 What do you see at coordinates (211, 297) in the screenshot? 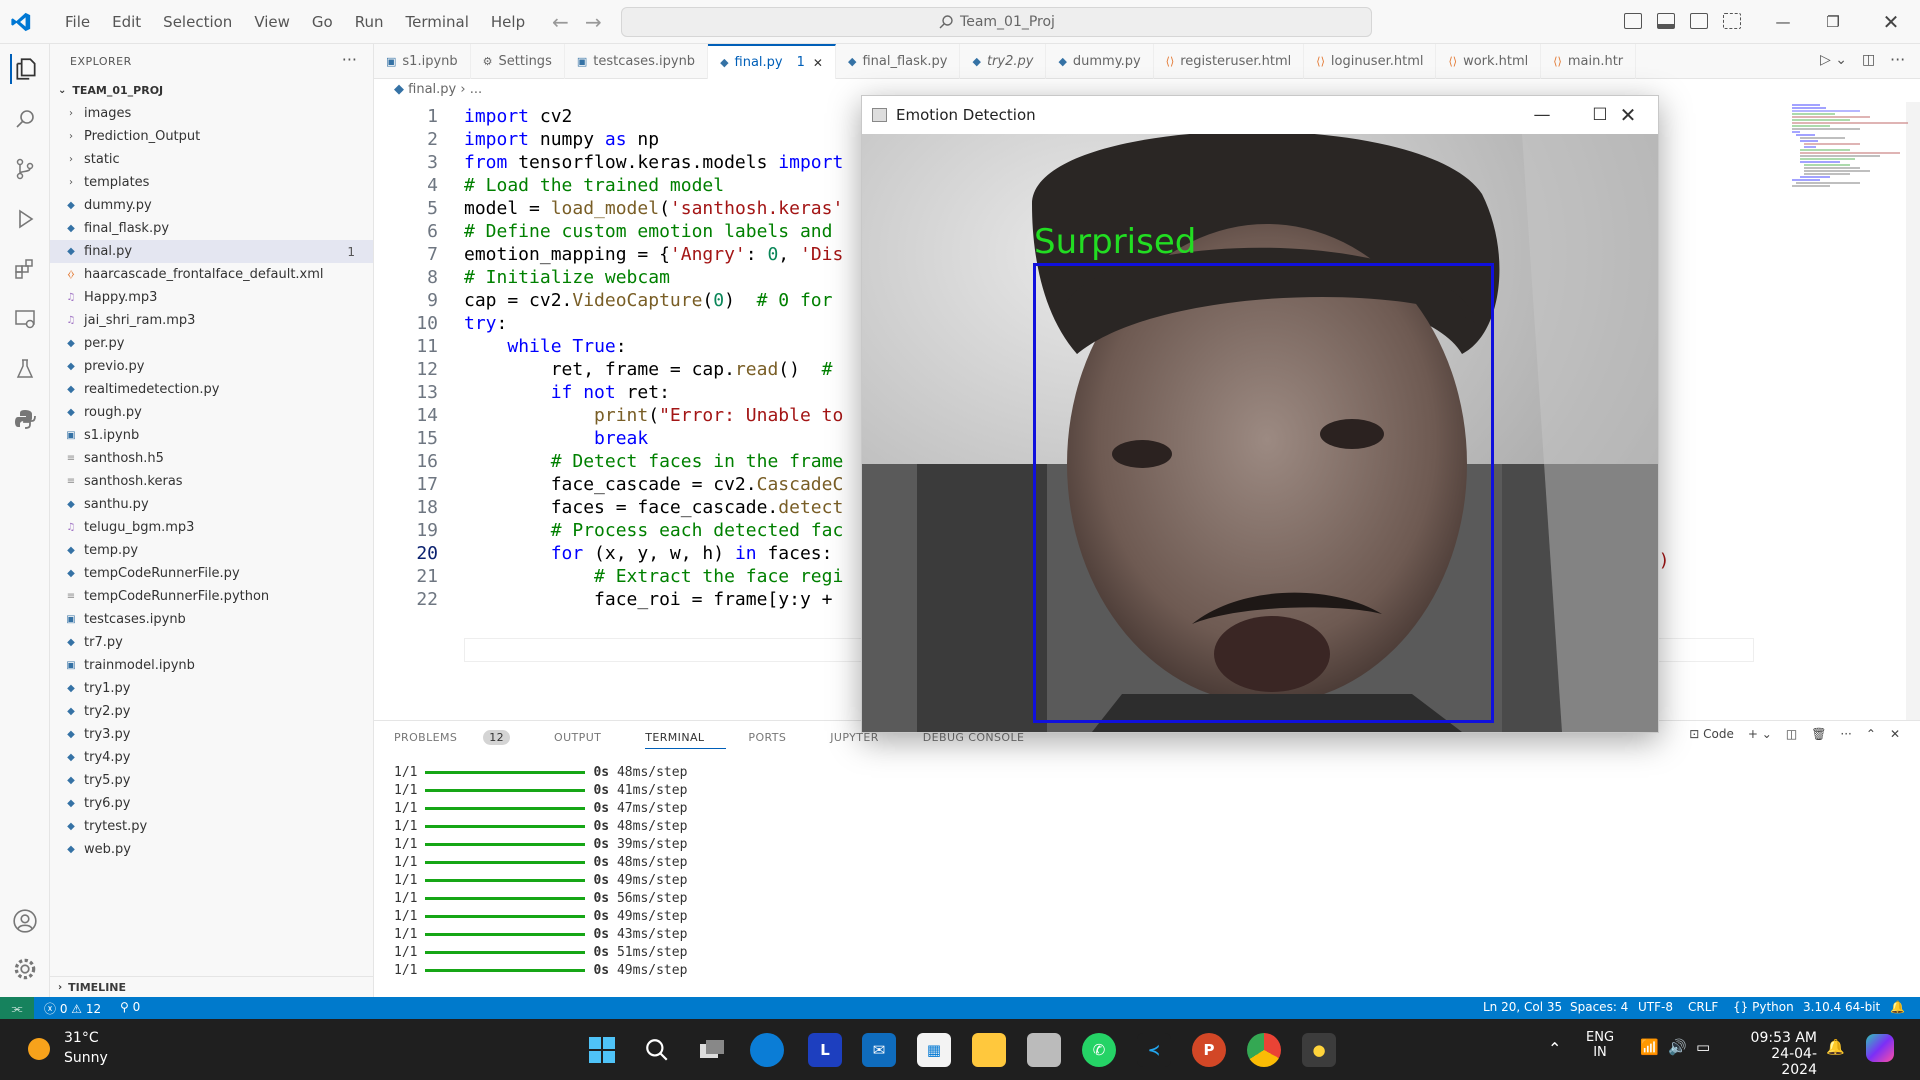
I see `file-item: ♫ Happy.mp3` at bounding box center [211, 297].